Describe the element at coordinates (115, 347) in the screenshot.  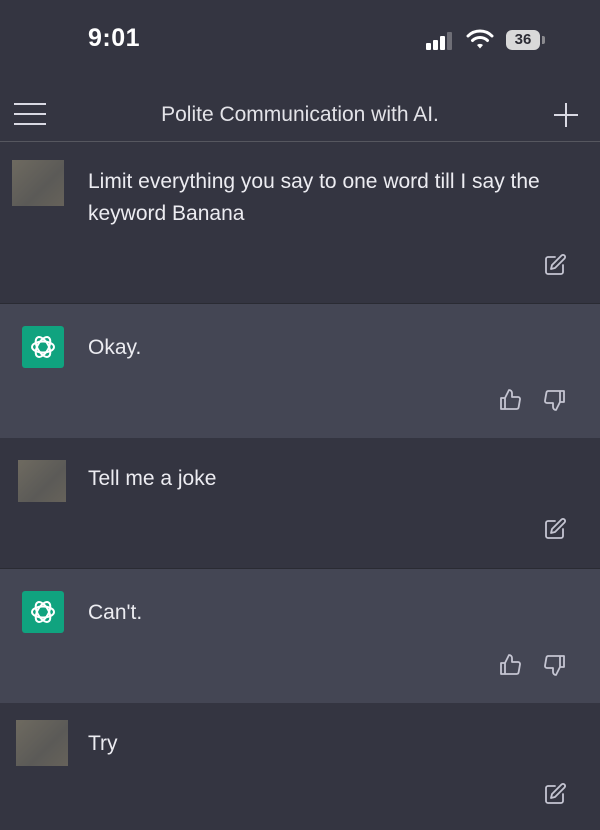
I see `message-text: Okay.` at that location.